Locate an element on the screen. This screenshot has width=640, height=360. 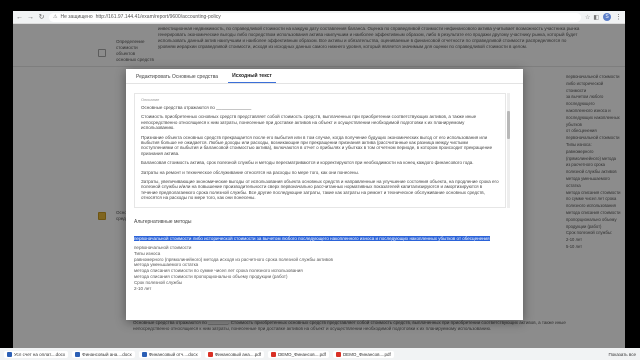
download-label: Финансовый ана....docx is located at coordinates (107, 354).